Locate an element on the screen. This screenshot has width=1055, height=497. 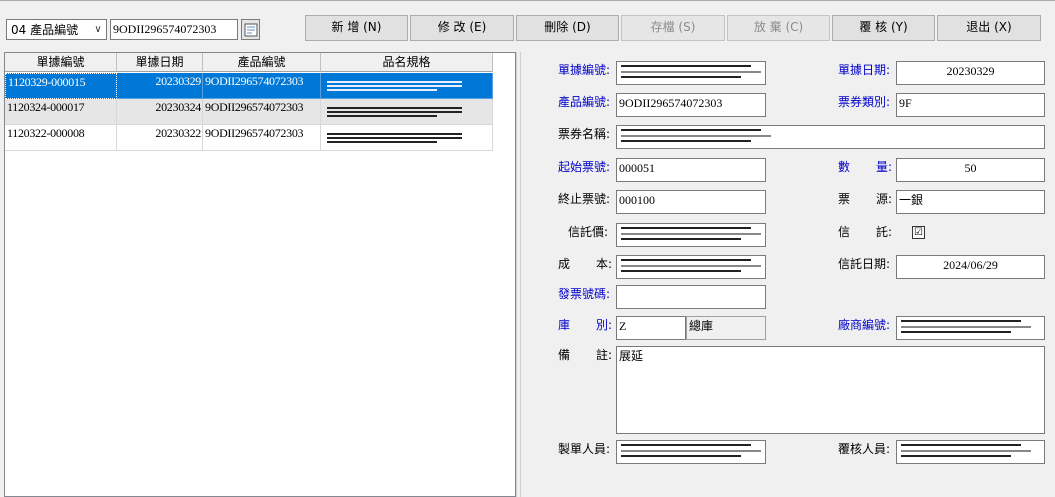
trust-label-1: 信 is located at coordinates (844, 232).